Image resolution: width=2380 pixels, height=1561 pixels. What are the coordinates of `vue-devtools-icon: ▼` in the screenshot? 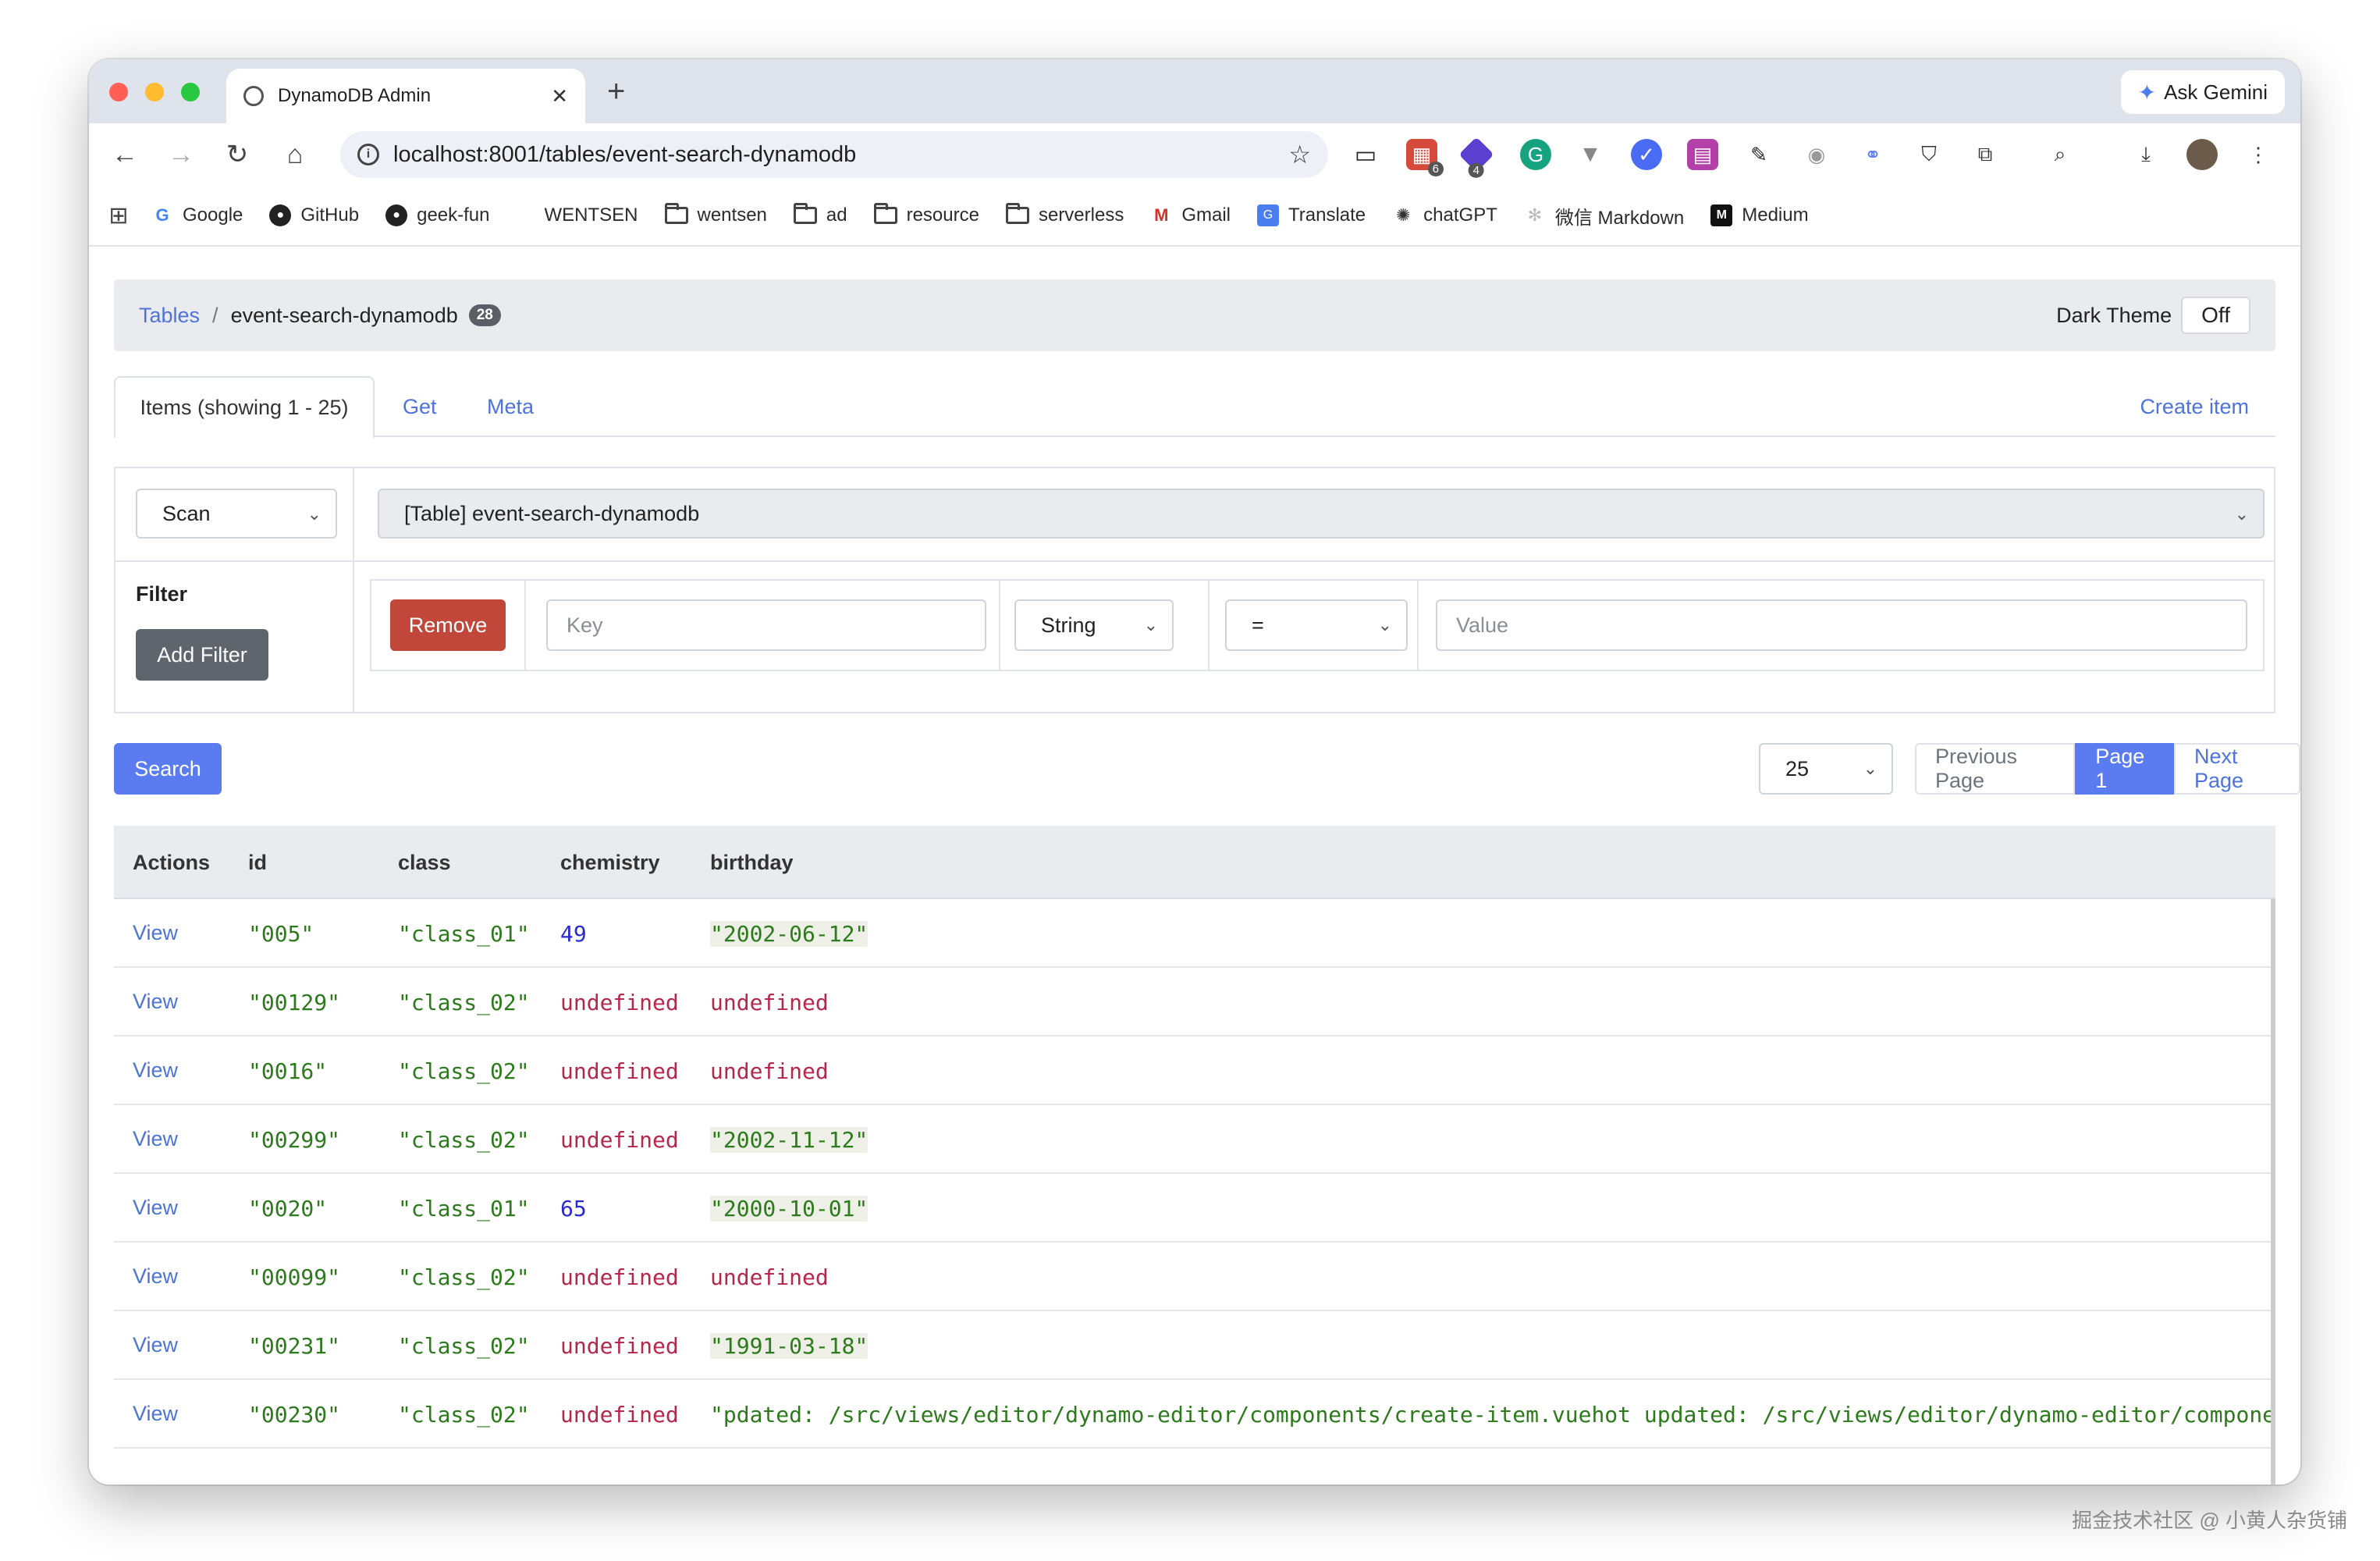 It's located at (1590, 154).